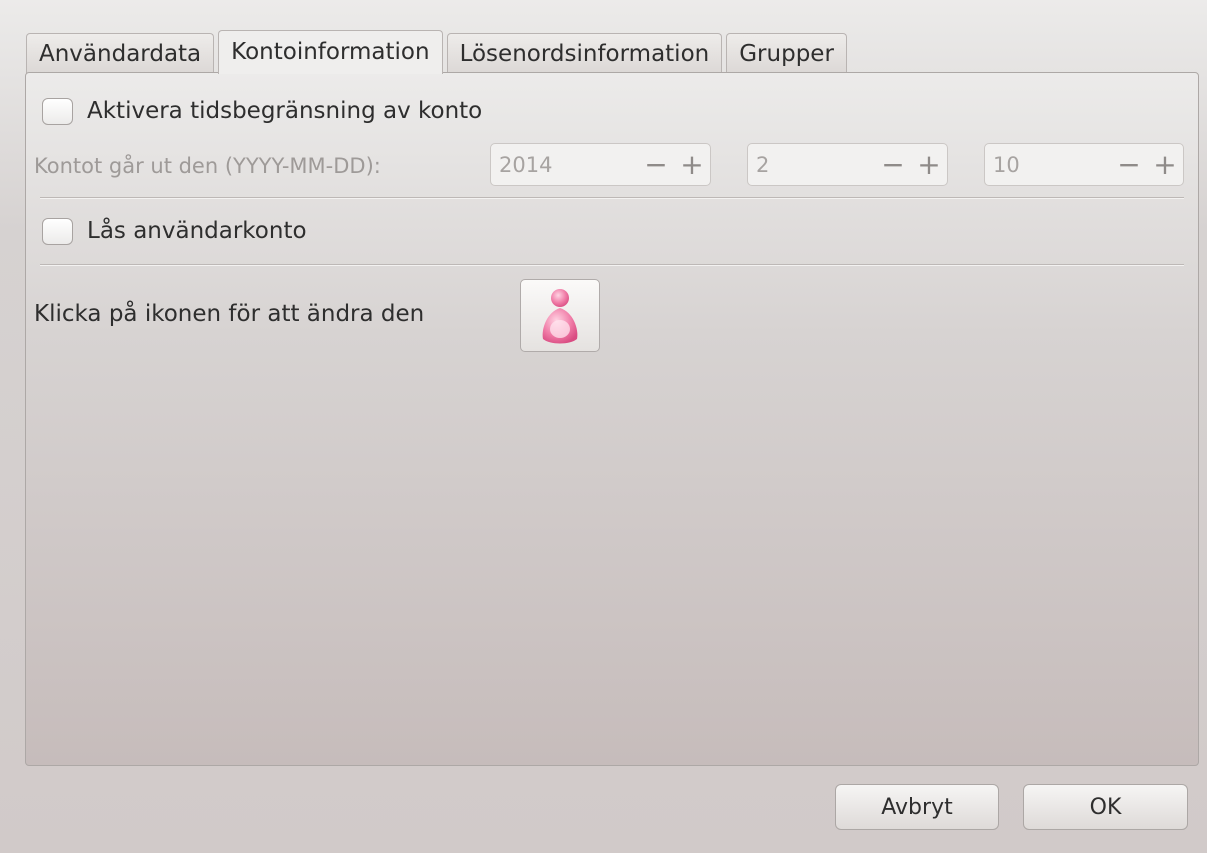 The image size is (1207, 853). I want to click on day-spinbox: 10 − +, so click(1084, 164).